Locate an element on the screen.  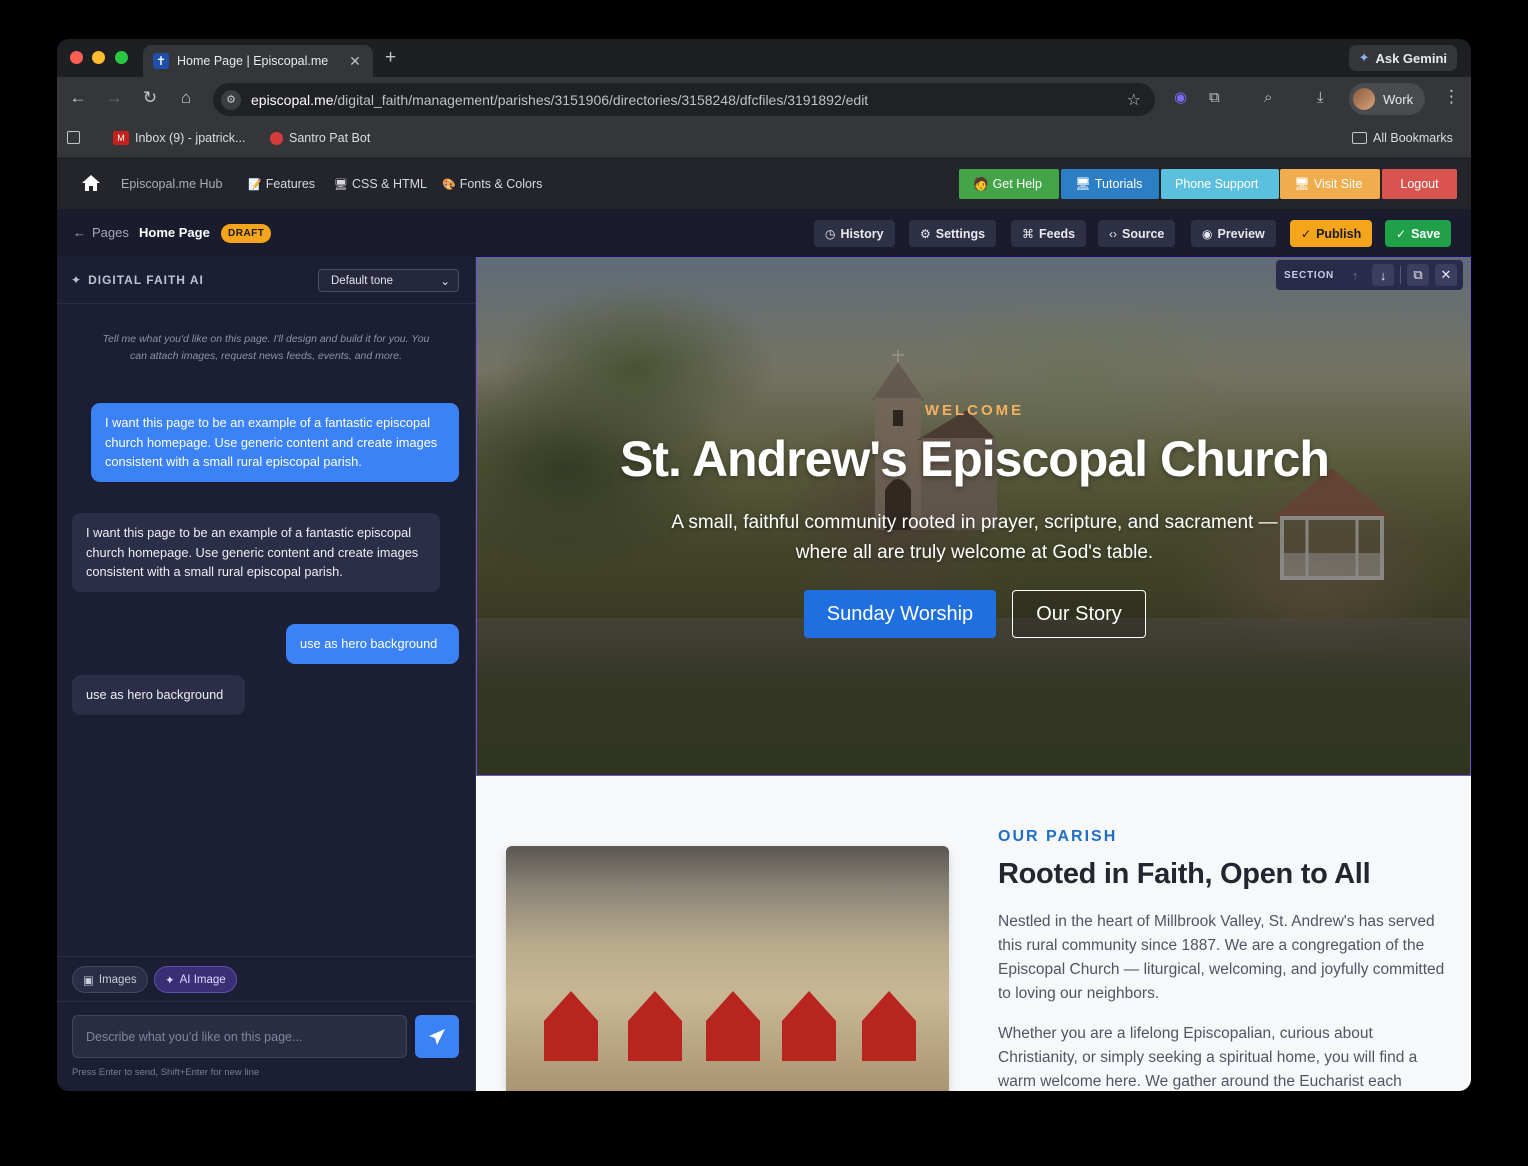
status-badge: DRAFT is located at coordinates (246, 233).